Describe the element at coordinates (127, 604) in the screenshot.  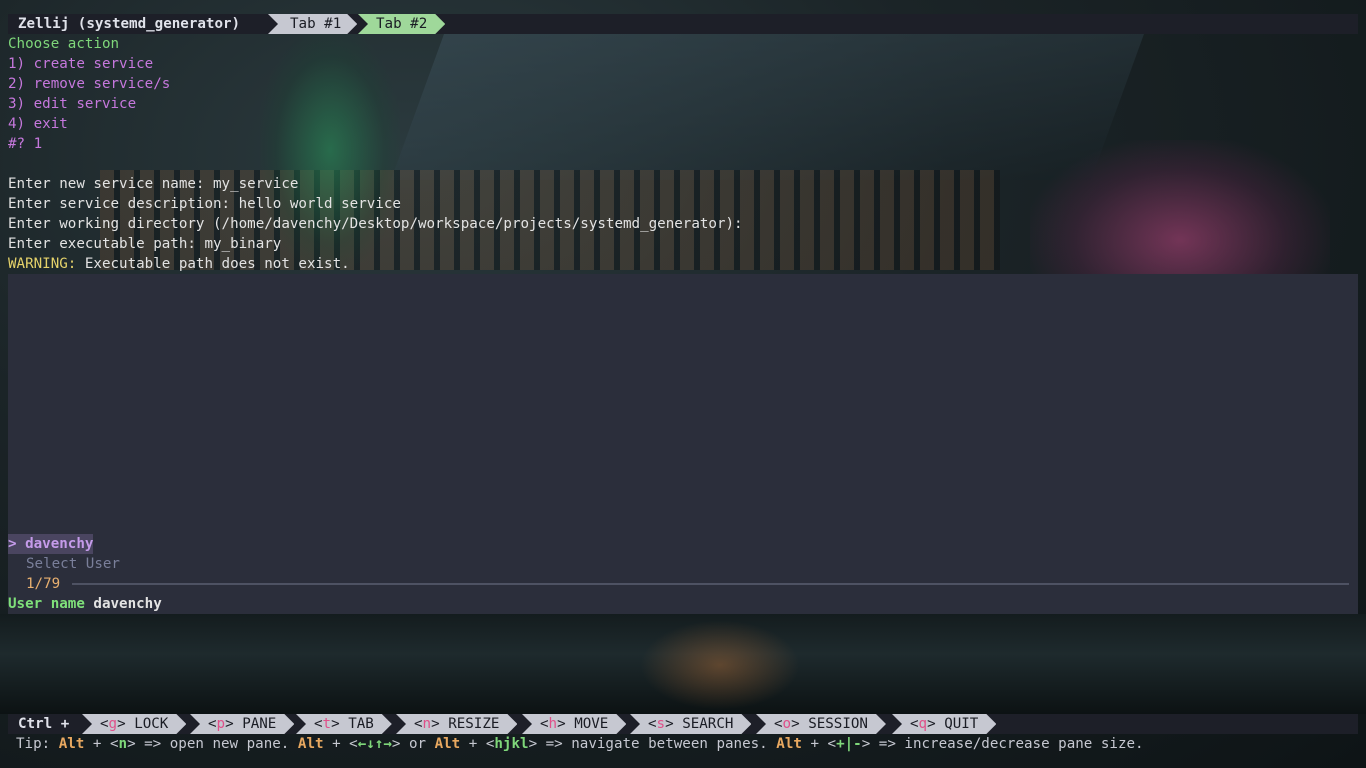
I see `user-name-input: davenchy` at that location.